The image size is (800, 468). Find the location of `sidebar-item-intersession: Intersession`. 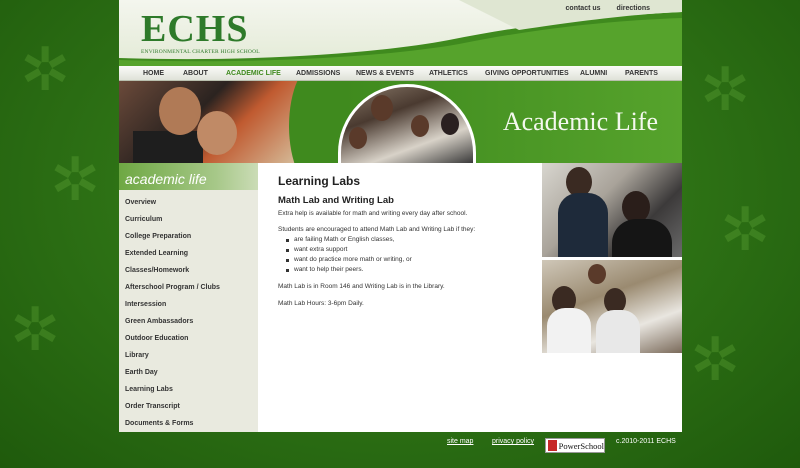

sidebar-item-intersession: Intersession is located at coordinates (188, 300).